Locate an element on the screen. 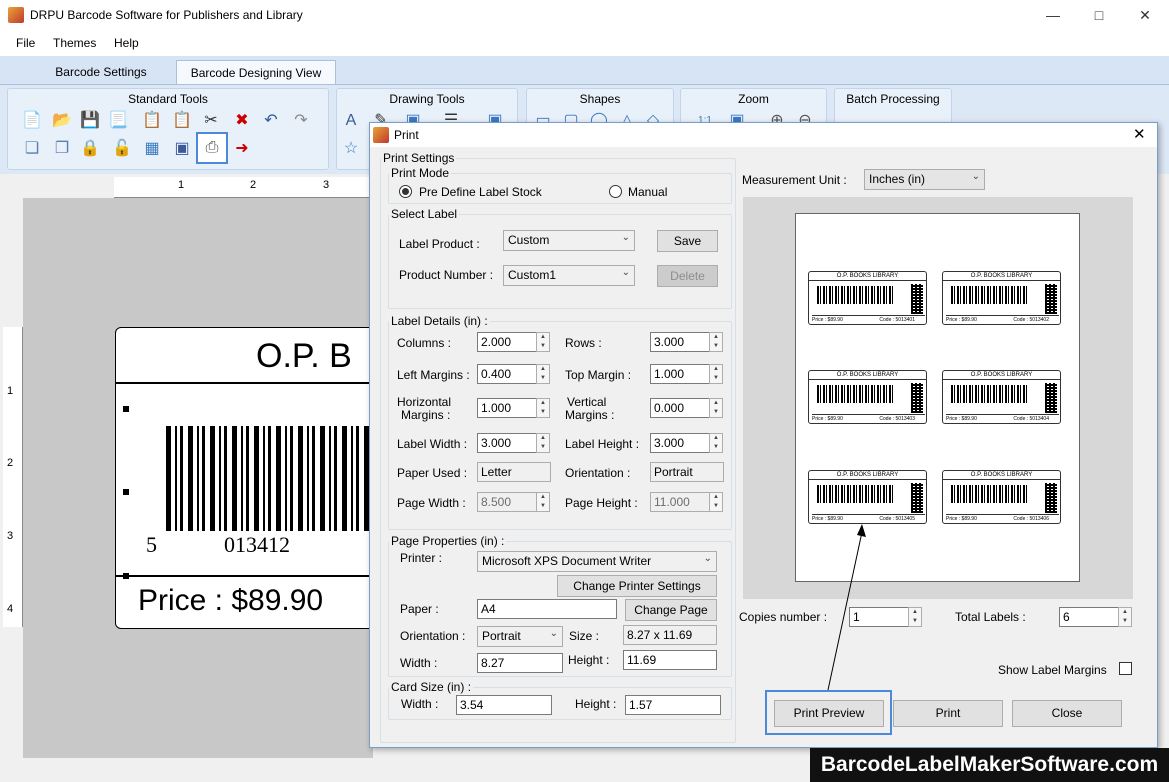  delete-icon: ✖ is located at coordinates (242, 121).